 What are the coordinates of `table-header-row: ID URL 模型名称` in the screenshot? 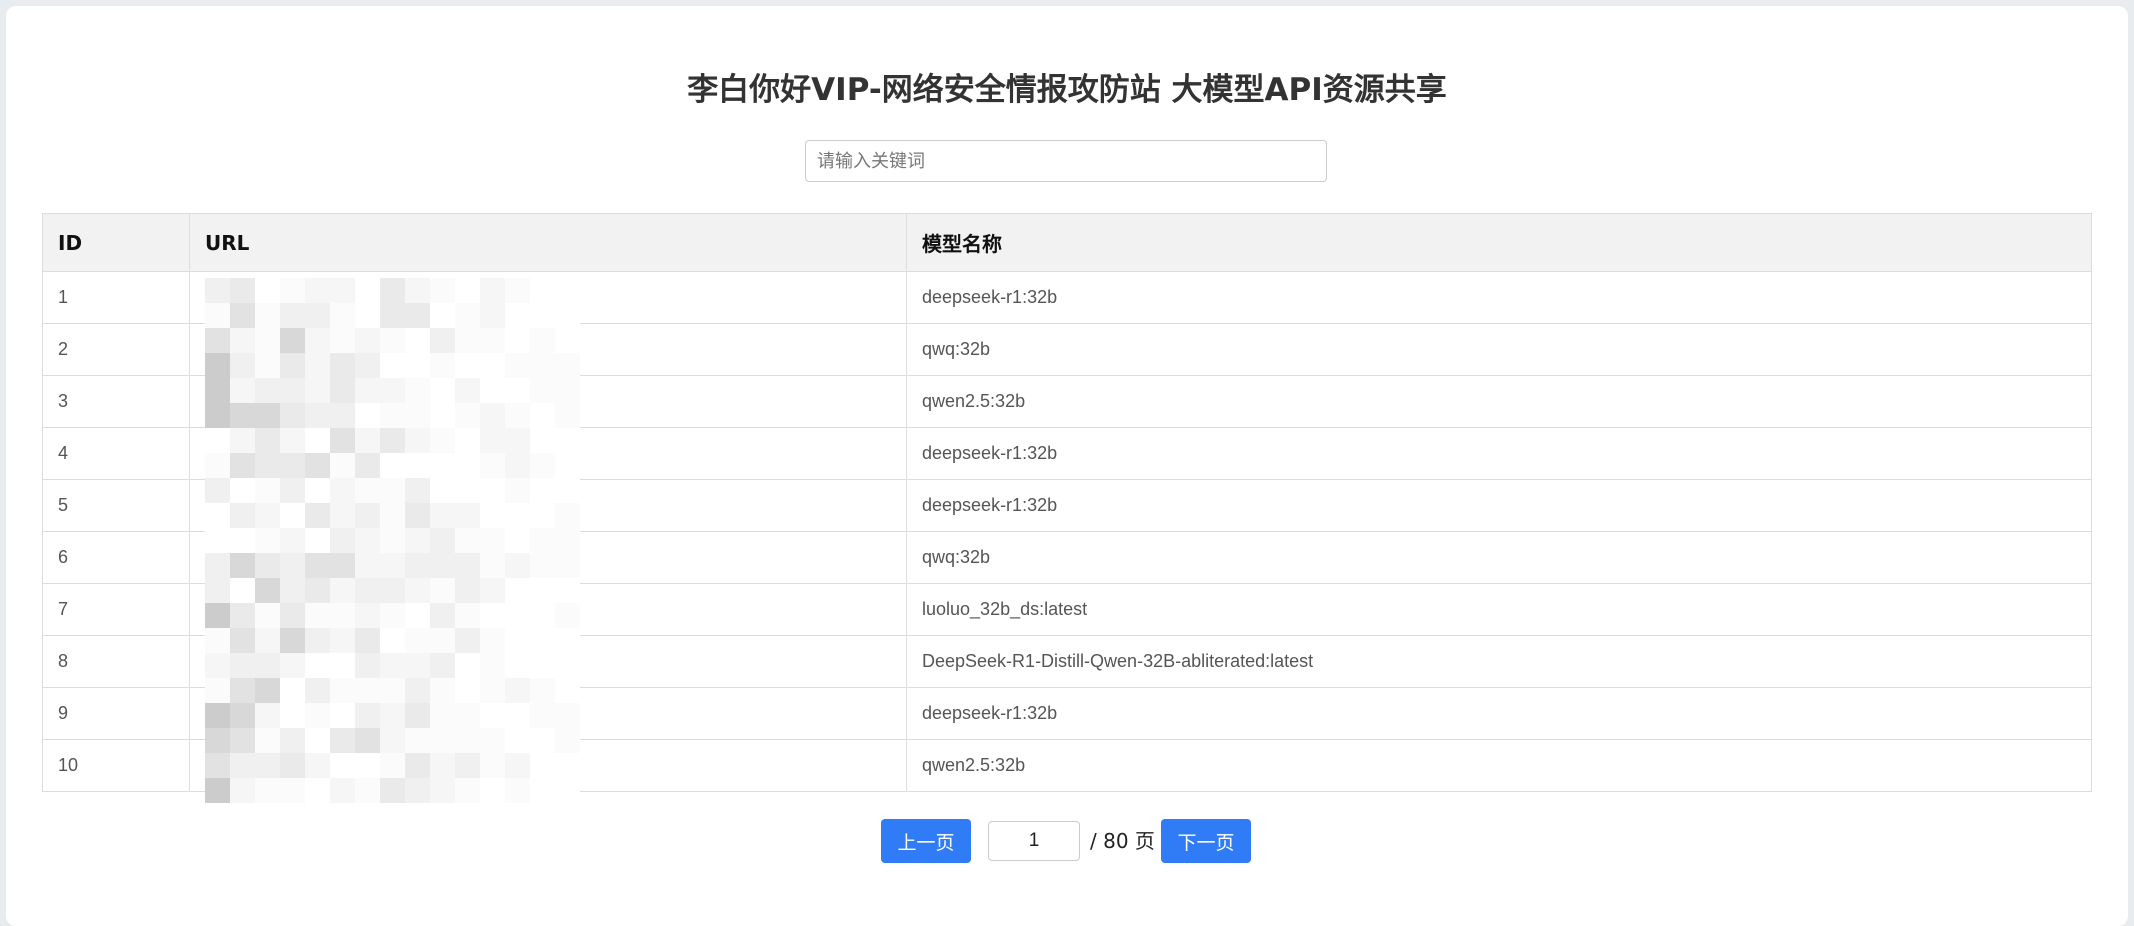 It's located at (1067, 242).